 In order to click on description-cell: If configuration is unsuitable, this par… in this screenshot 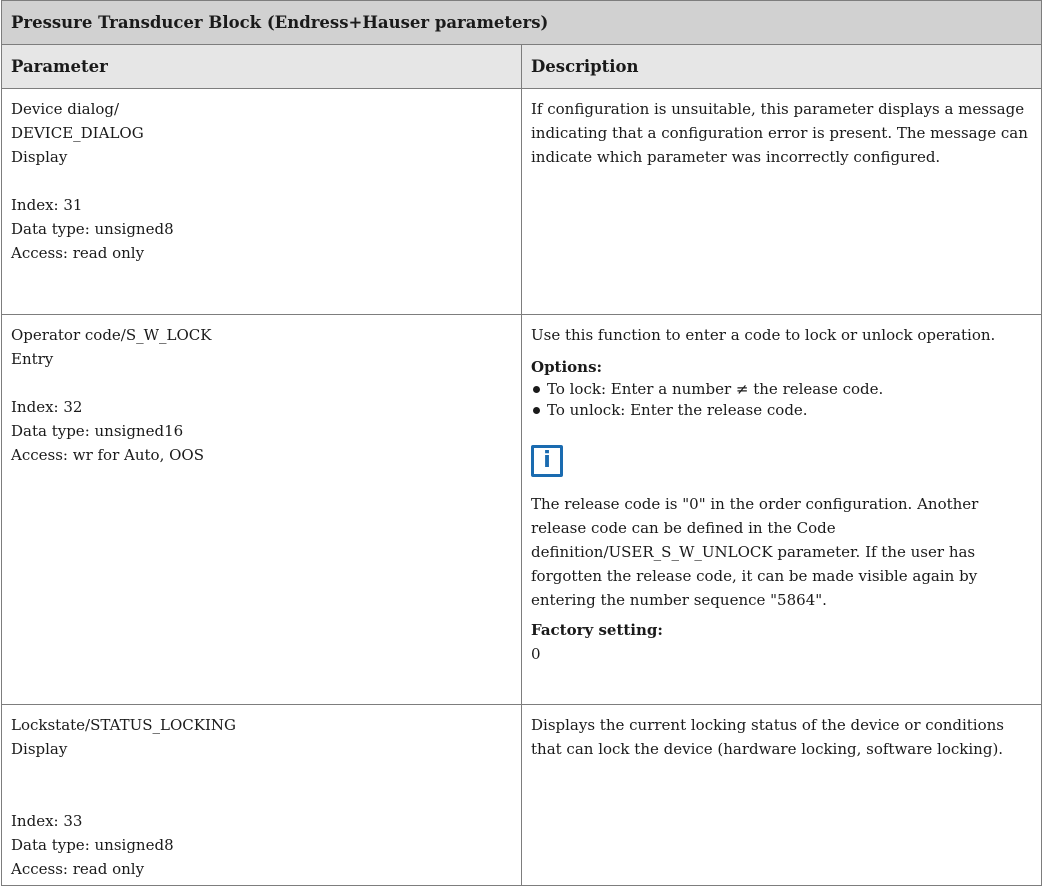, I will do `click(781, 201)`.